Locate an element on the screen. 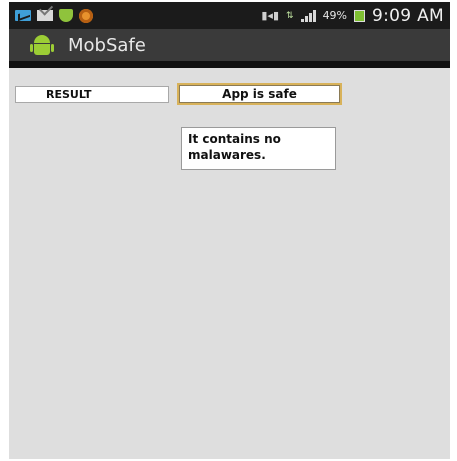  action-bar-shadow is located at coordinates (229, 64).